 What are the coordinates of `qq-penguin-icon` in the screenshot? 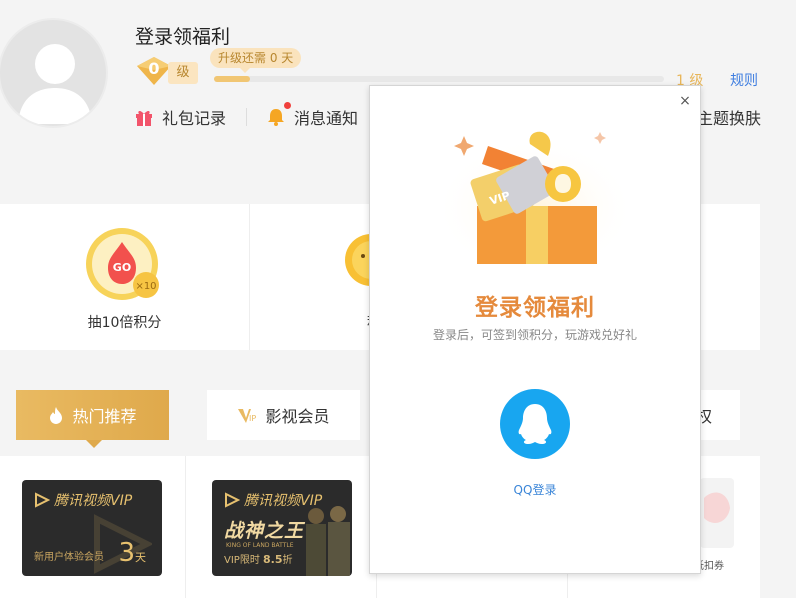 It's located at (535, 424).